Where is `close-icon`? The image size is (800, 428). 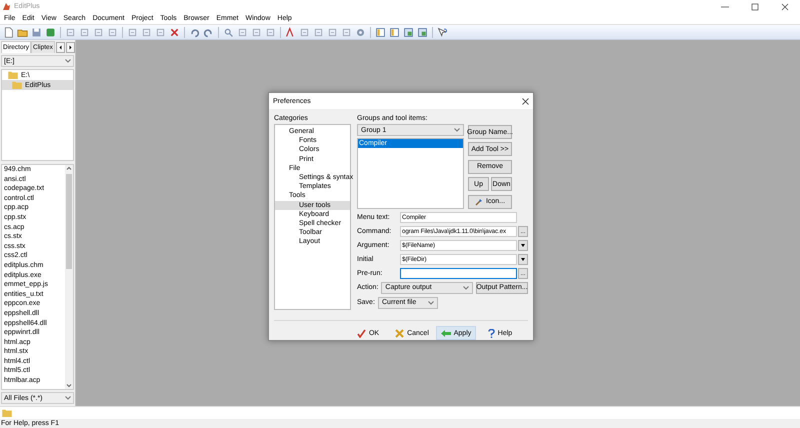 close-icon is located at coordinates (525, 101).